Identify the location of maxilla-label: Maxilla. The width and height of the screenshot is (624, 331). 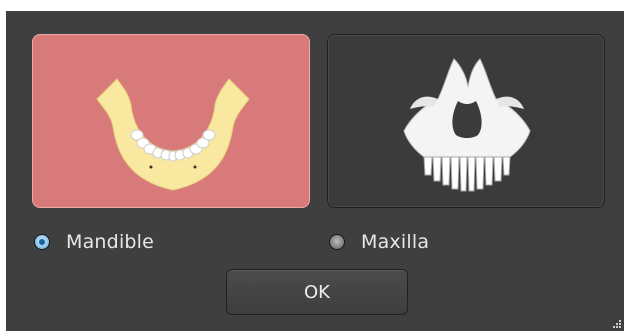
(395, 242).